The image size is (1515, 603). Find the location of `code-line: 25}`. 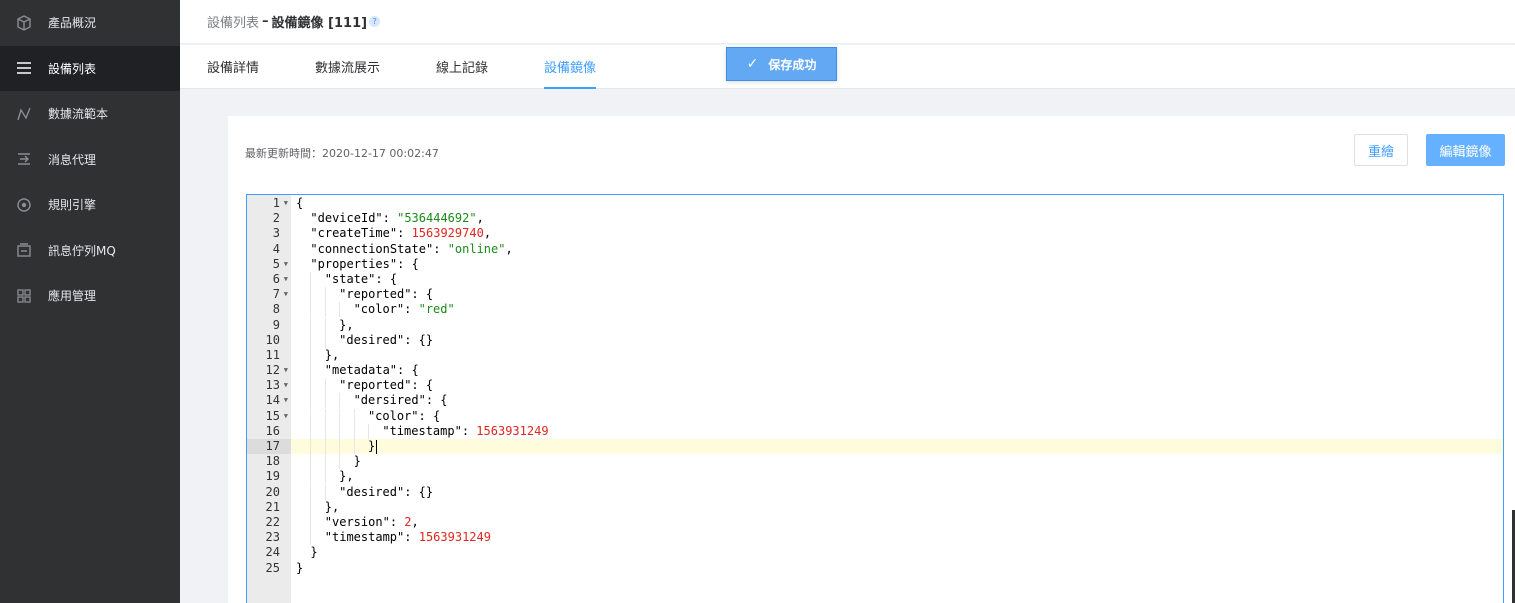

code-line: 25} is located at coordinates (875, 568).